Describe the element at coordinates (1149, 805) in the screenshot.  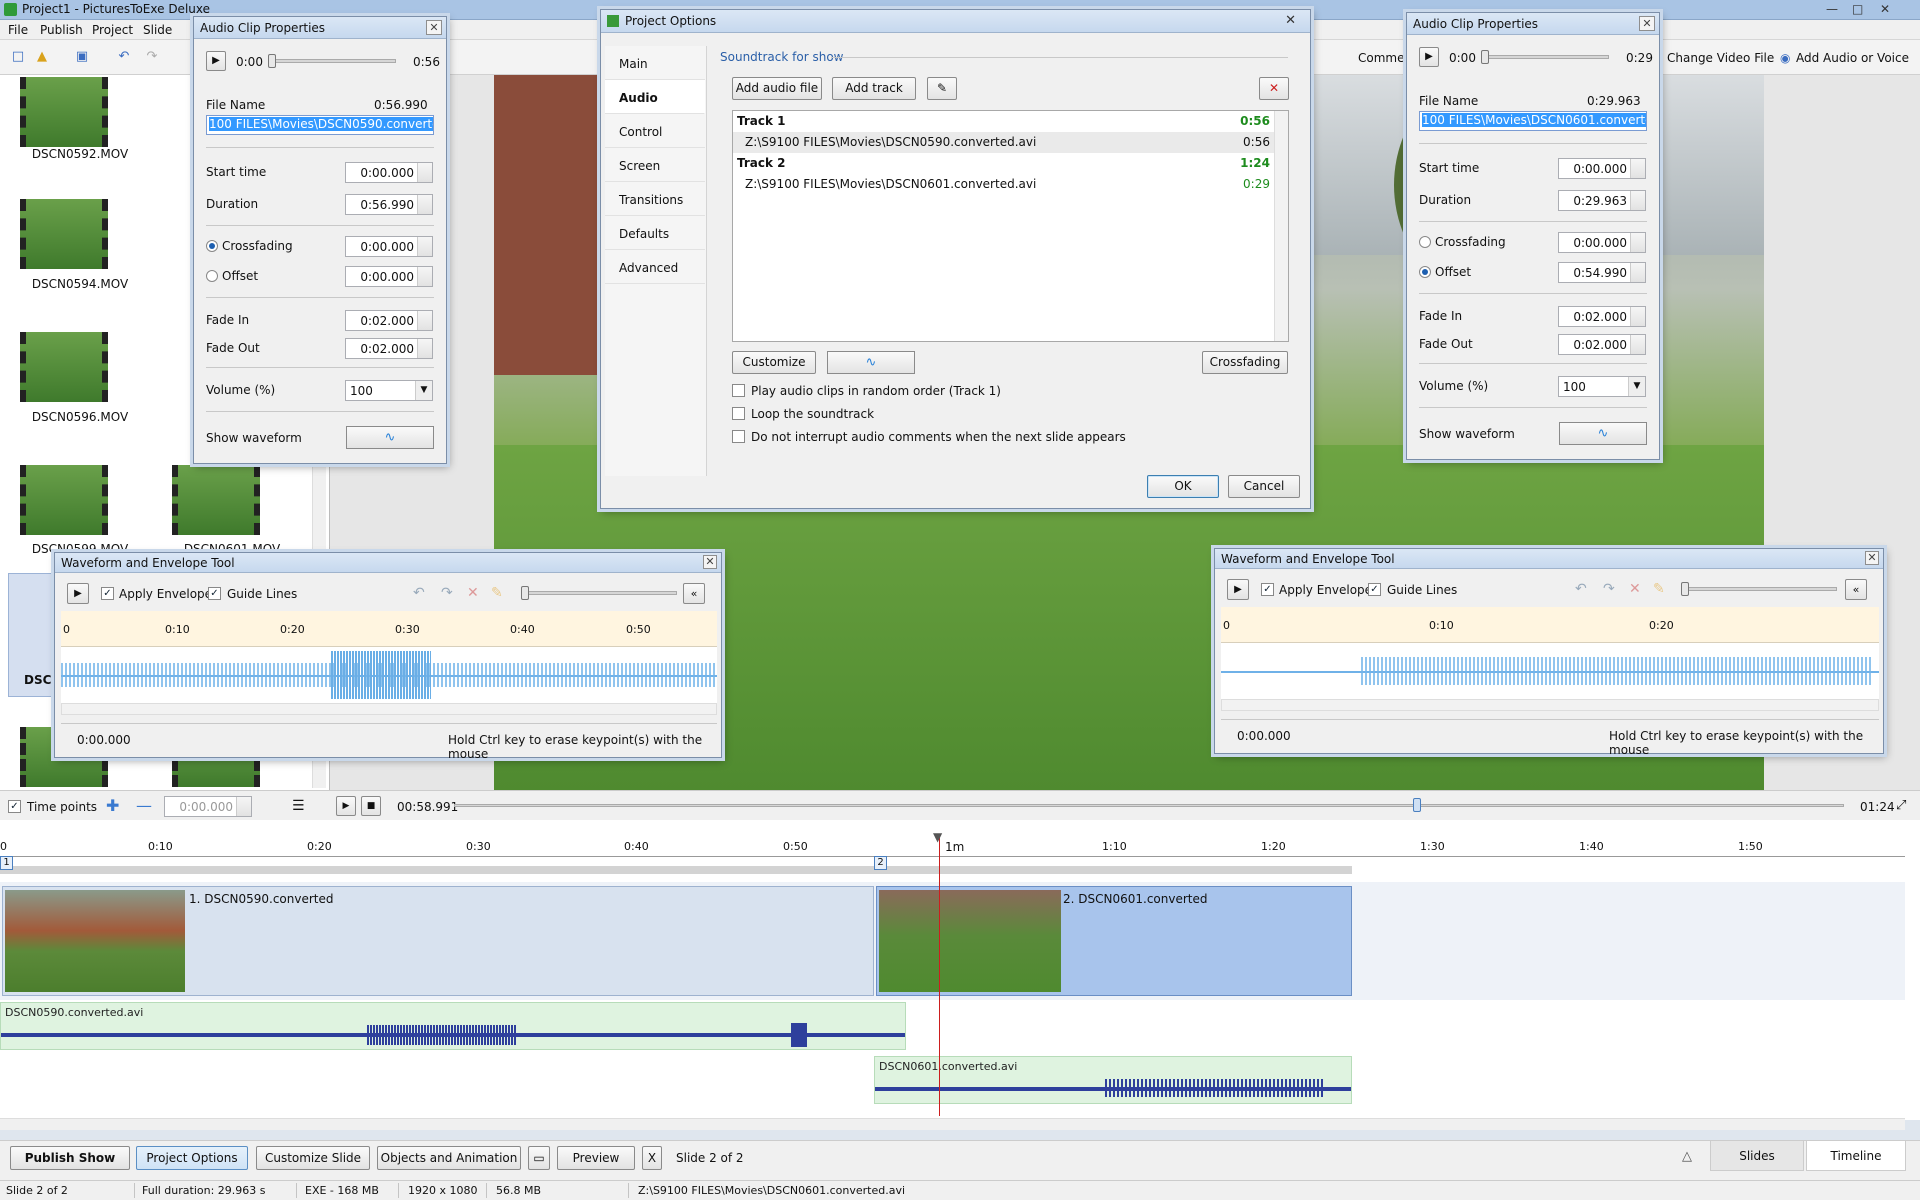
I see `timeline-zoom-slider` at that location.